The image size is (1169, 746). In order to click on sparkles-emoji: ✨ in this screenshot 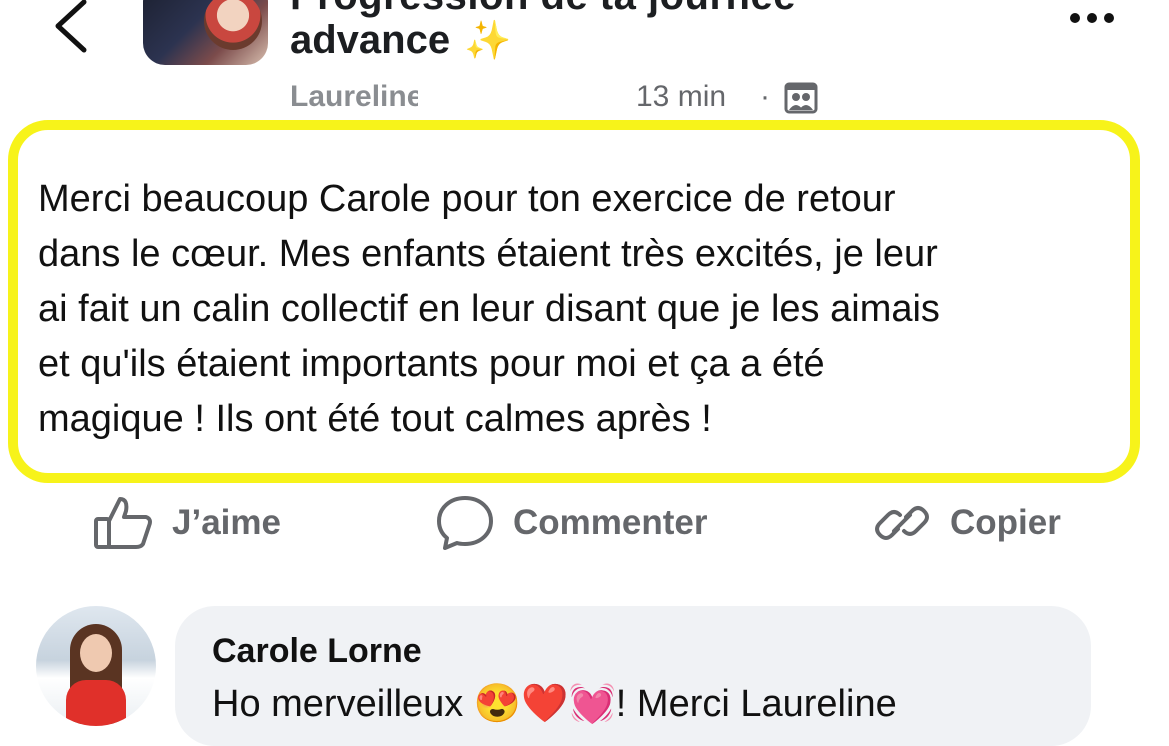, I will do `click(488, 41)`.